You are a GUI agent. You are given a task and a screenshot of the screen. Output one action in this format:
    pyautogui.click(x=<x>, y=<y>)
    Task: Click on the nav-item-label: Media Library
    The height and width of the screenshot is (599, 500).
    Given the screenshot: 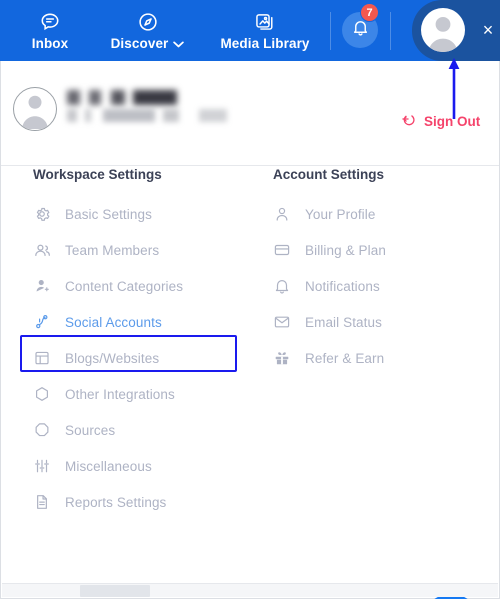 What is the action you would take?
    pyautogui.click(x=265, y=43)
    